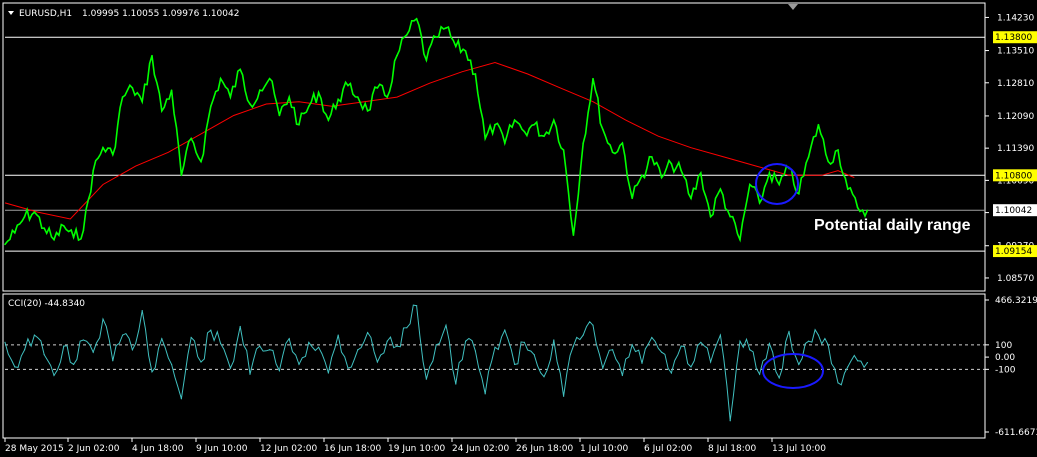  Describe the element at coordinates (480, 449) in the screenshot. I see `x-tick-label: 24 Jun 02:00` at that location.